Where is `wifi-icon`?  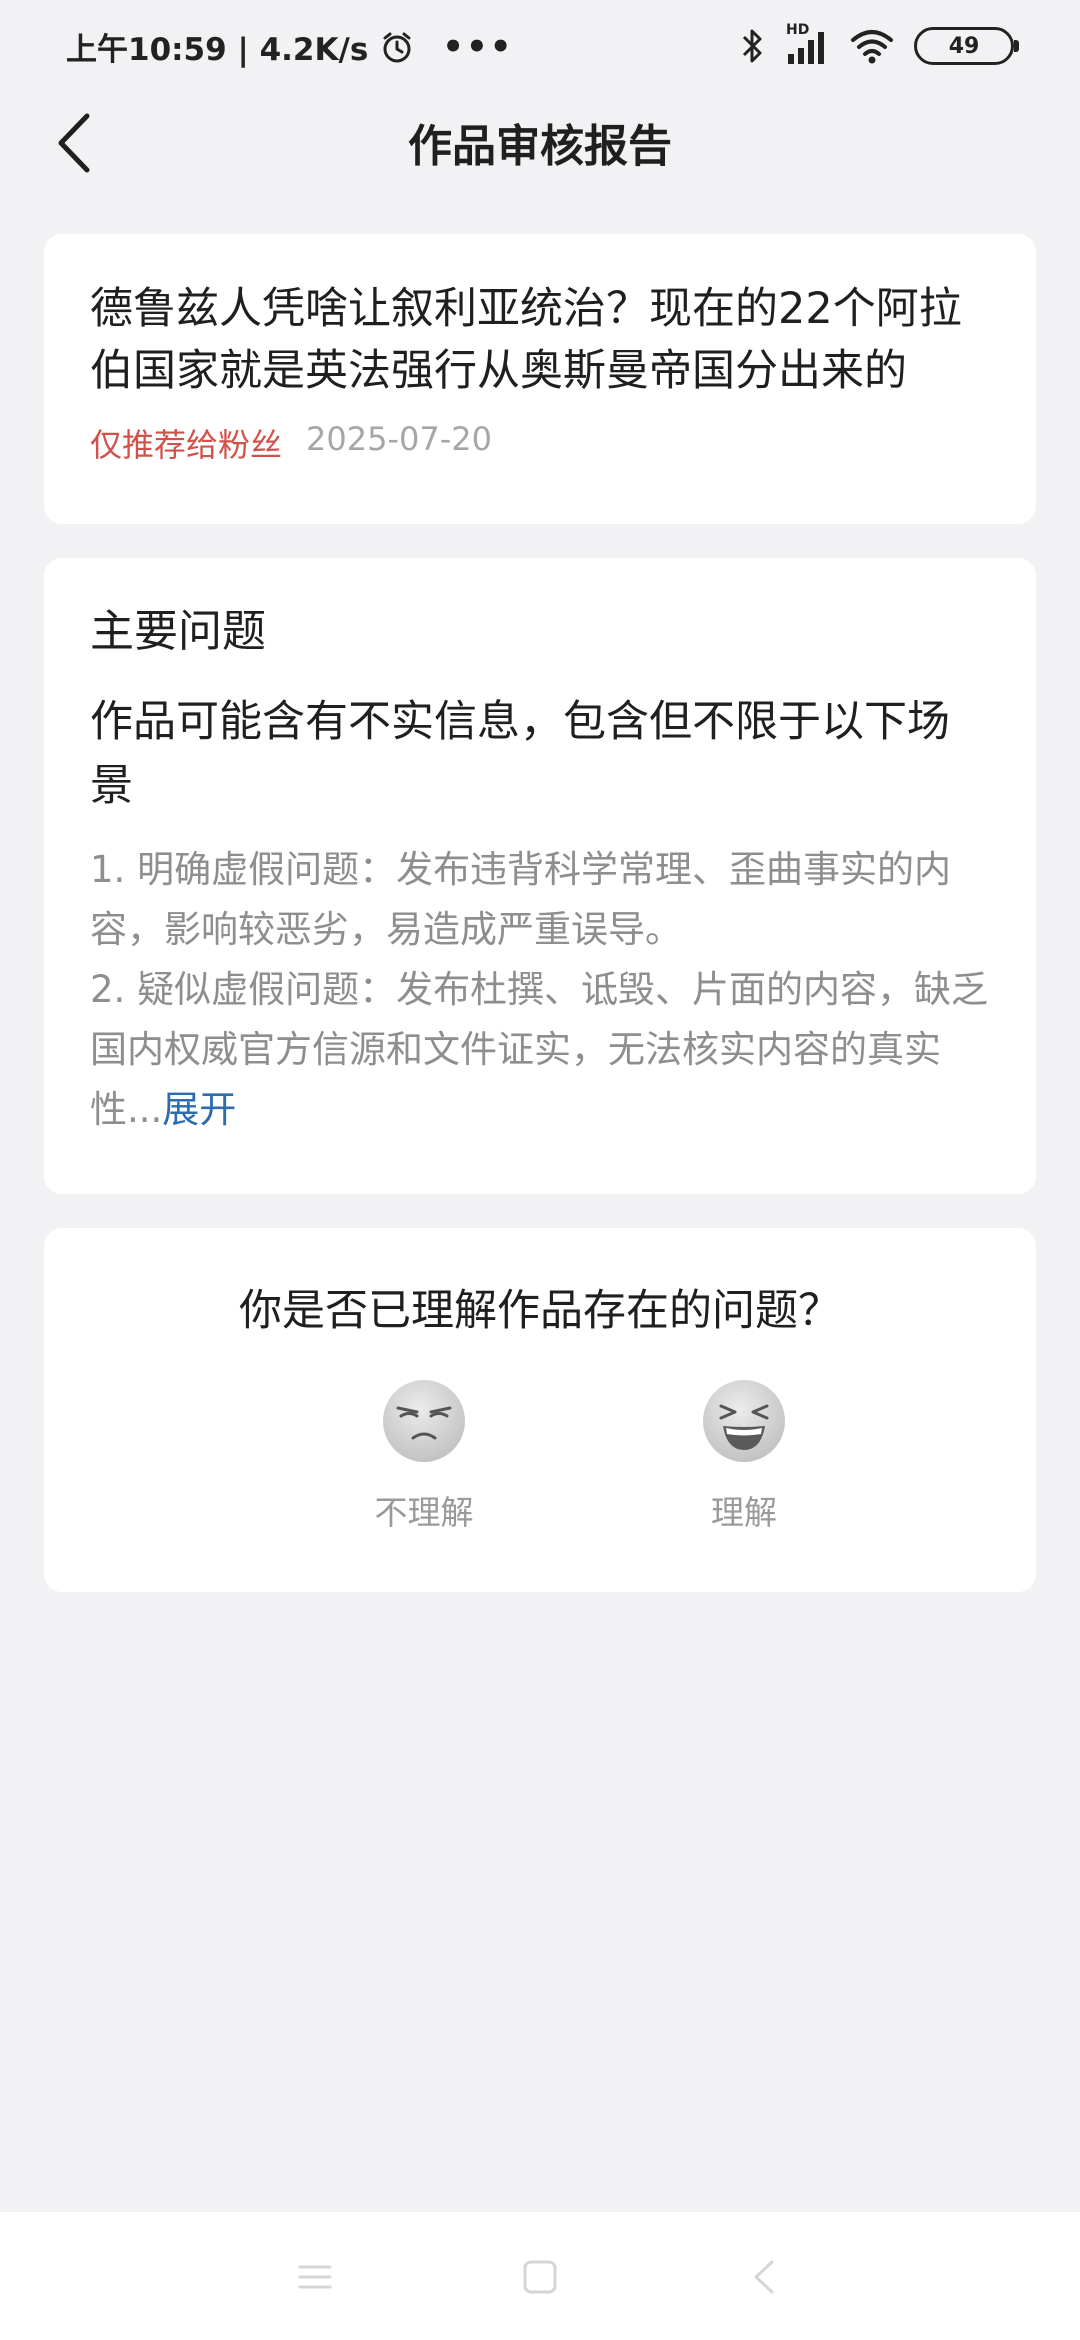
wifi-icon is located at coordinates (872, 47).